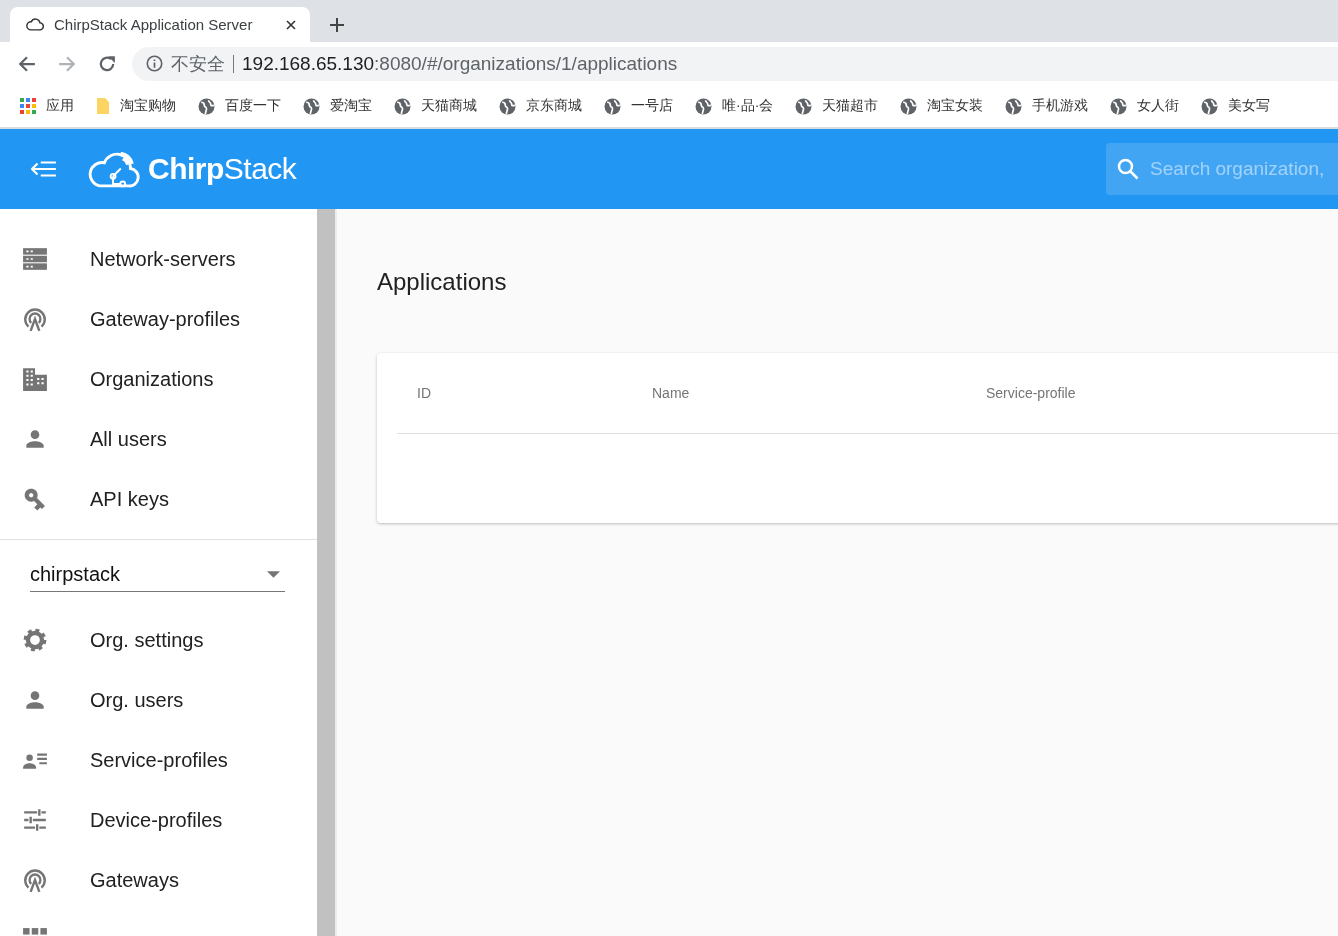  I want to click on info-icon, so click(154, 63).